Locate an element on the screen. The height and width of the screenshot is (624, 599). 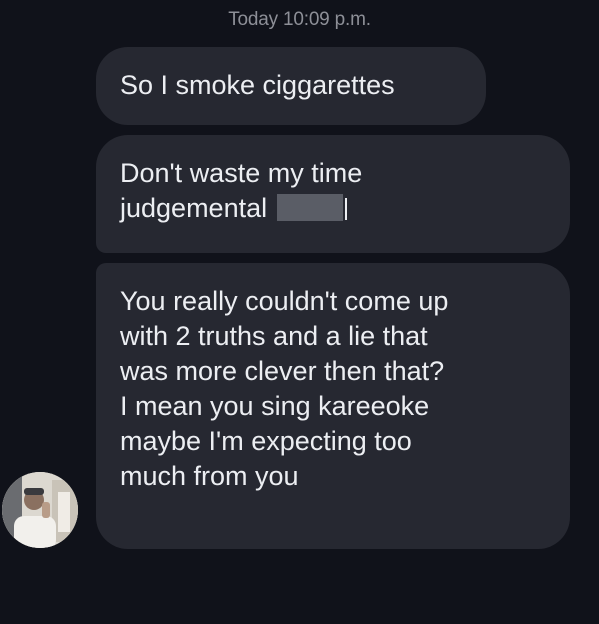
message-bubble: Don't waste my time judgemental is located at coordinates (333, 194).